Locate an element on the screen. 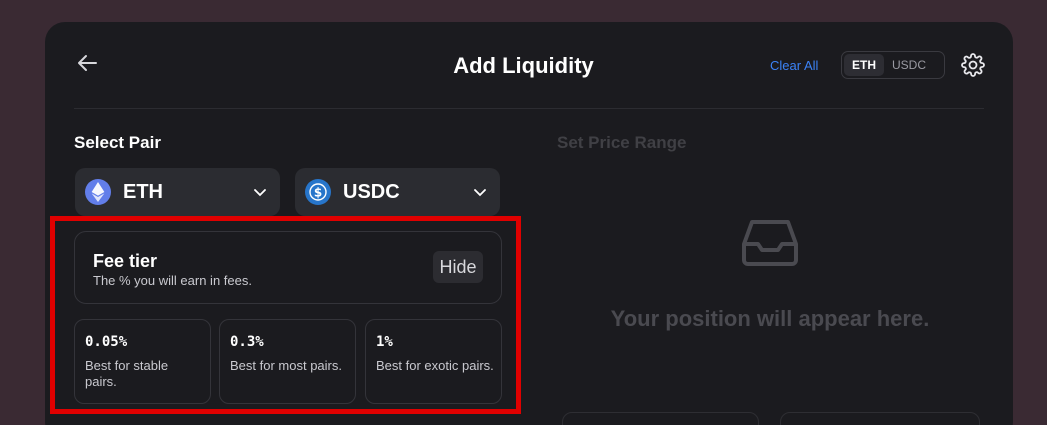  token-b-symbol: USDC is located at coordinates (371, 191).